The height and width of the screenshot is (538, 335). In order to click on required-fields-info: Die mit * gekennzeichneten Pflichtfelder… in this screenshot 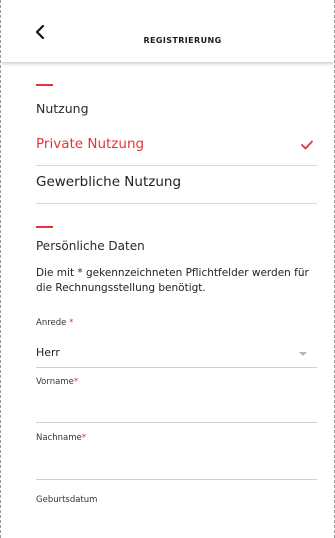, I will do `click(172, 280)`.